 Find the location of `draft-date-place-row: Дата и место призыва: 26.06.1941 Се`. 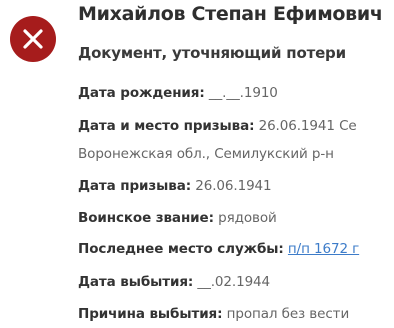

draft-date-place-row: Дата и место призыва: 26.06.1941 Се is located at coordinates (217, 126).